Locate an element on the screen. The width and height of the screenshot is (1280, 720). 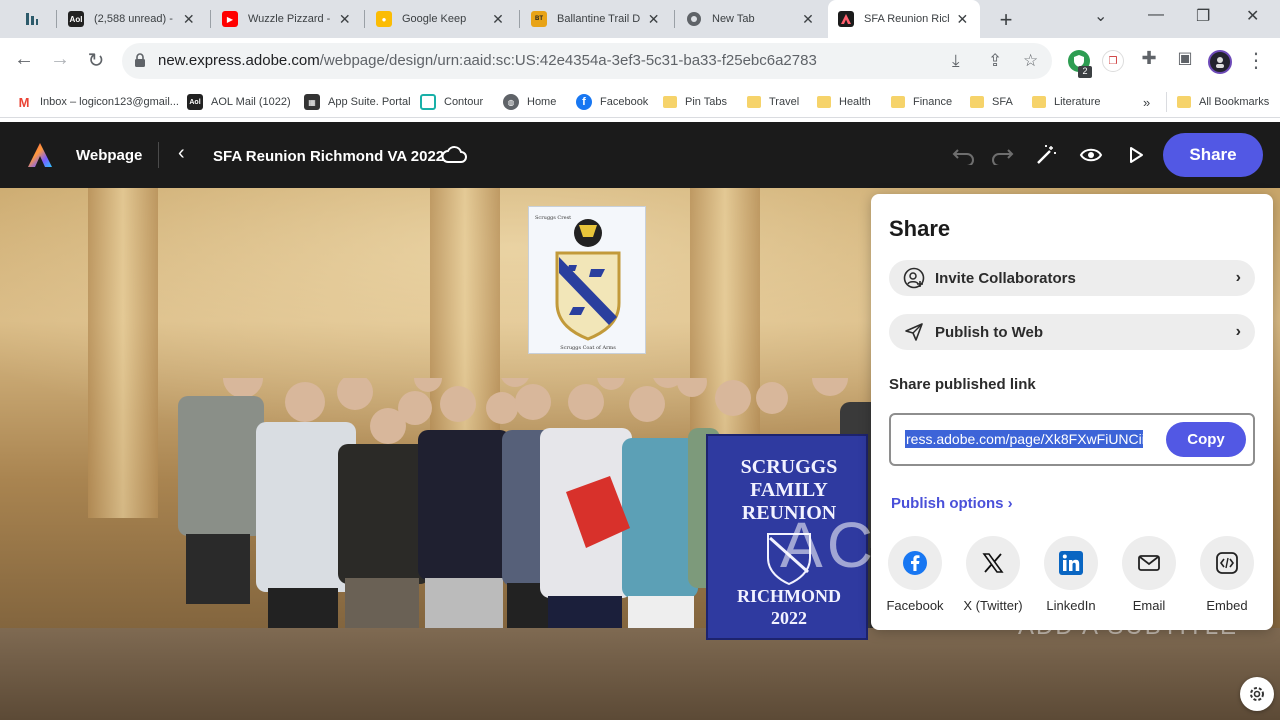
bookmark-folder-sfa: SFA is located at coordinates (991, 102).